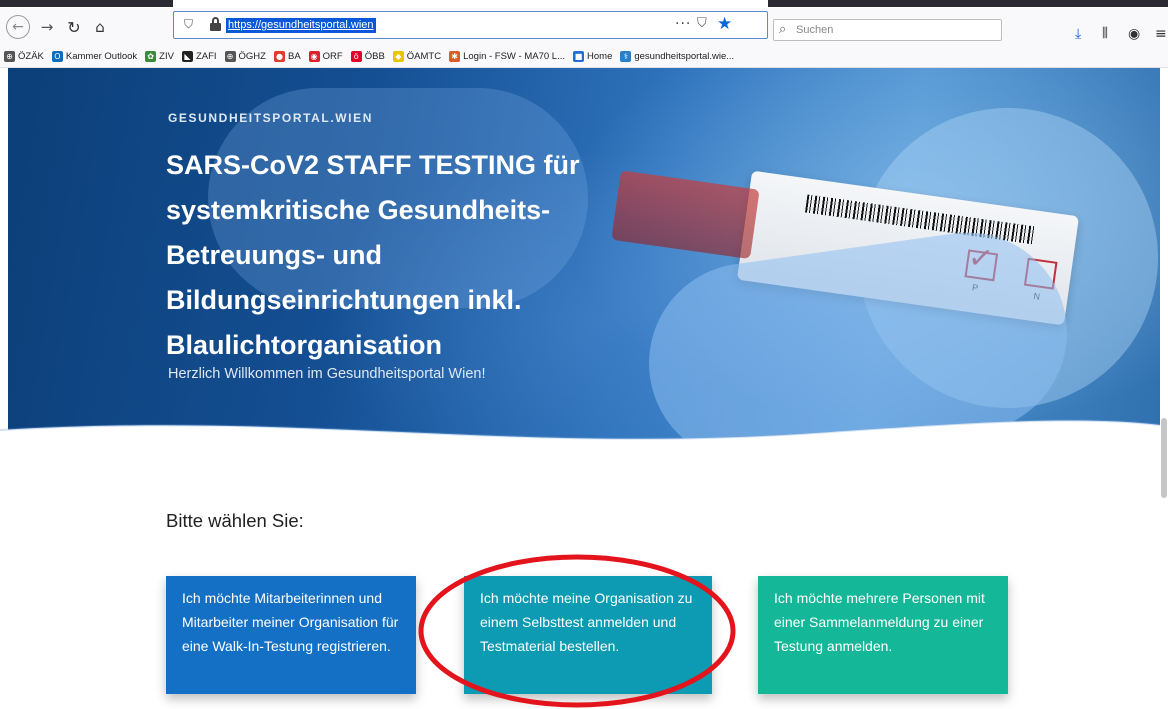  What do you see at coordinates (1164, 388) in the screenshot?
I see `page-scrollbar` at bounding box center [1164, 388].